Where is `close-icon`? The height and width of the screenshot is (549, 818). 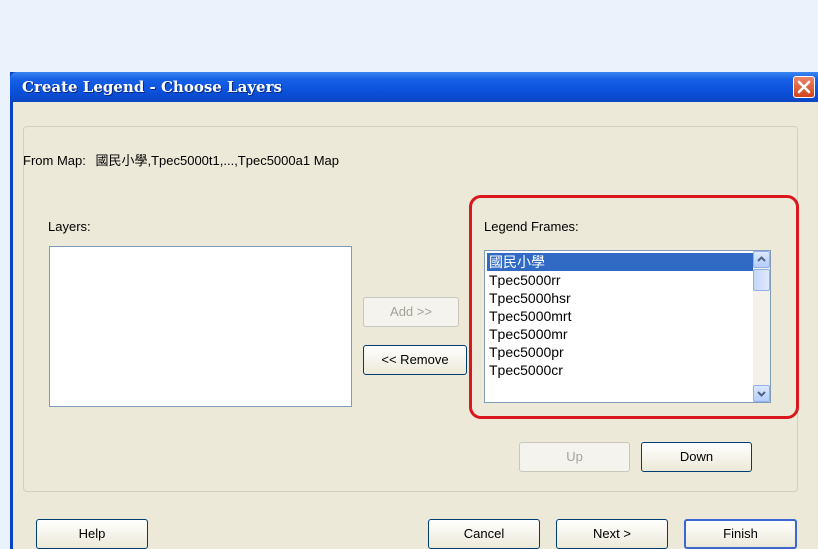 close-icon is located at coordinates (804, 87).